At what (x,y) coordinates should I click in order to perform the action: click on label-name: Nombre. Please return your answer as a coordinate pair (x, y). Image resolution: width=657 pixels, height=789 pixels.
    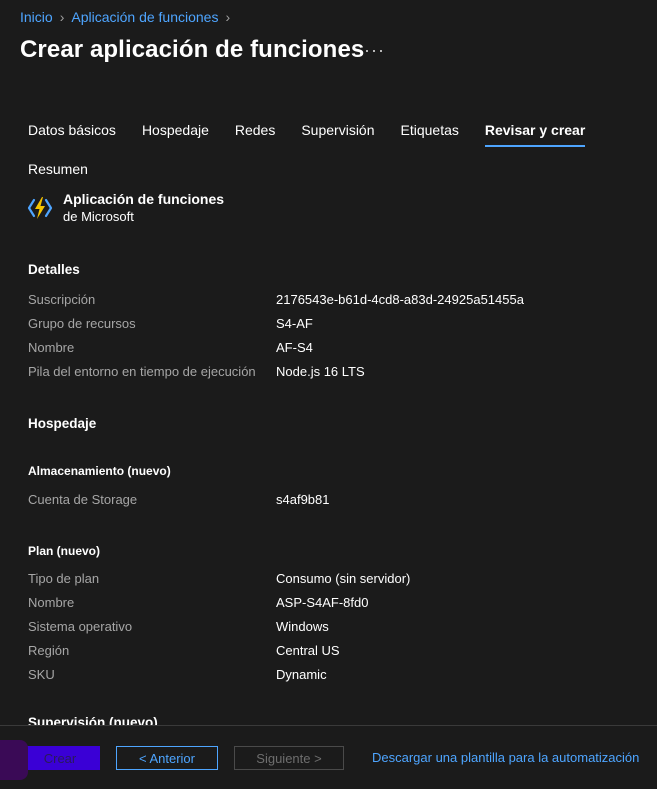
    Looking at the image, I should click on (51, 347).